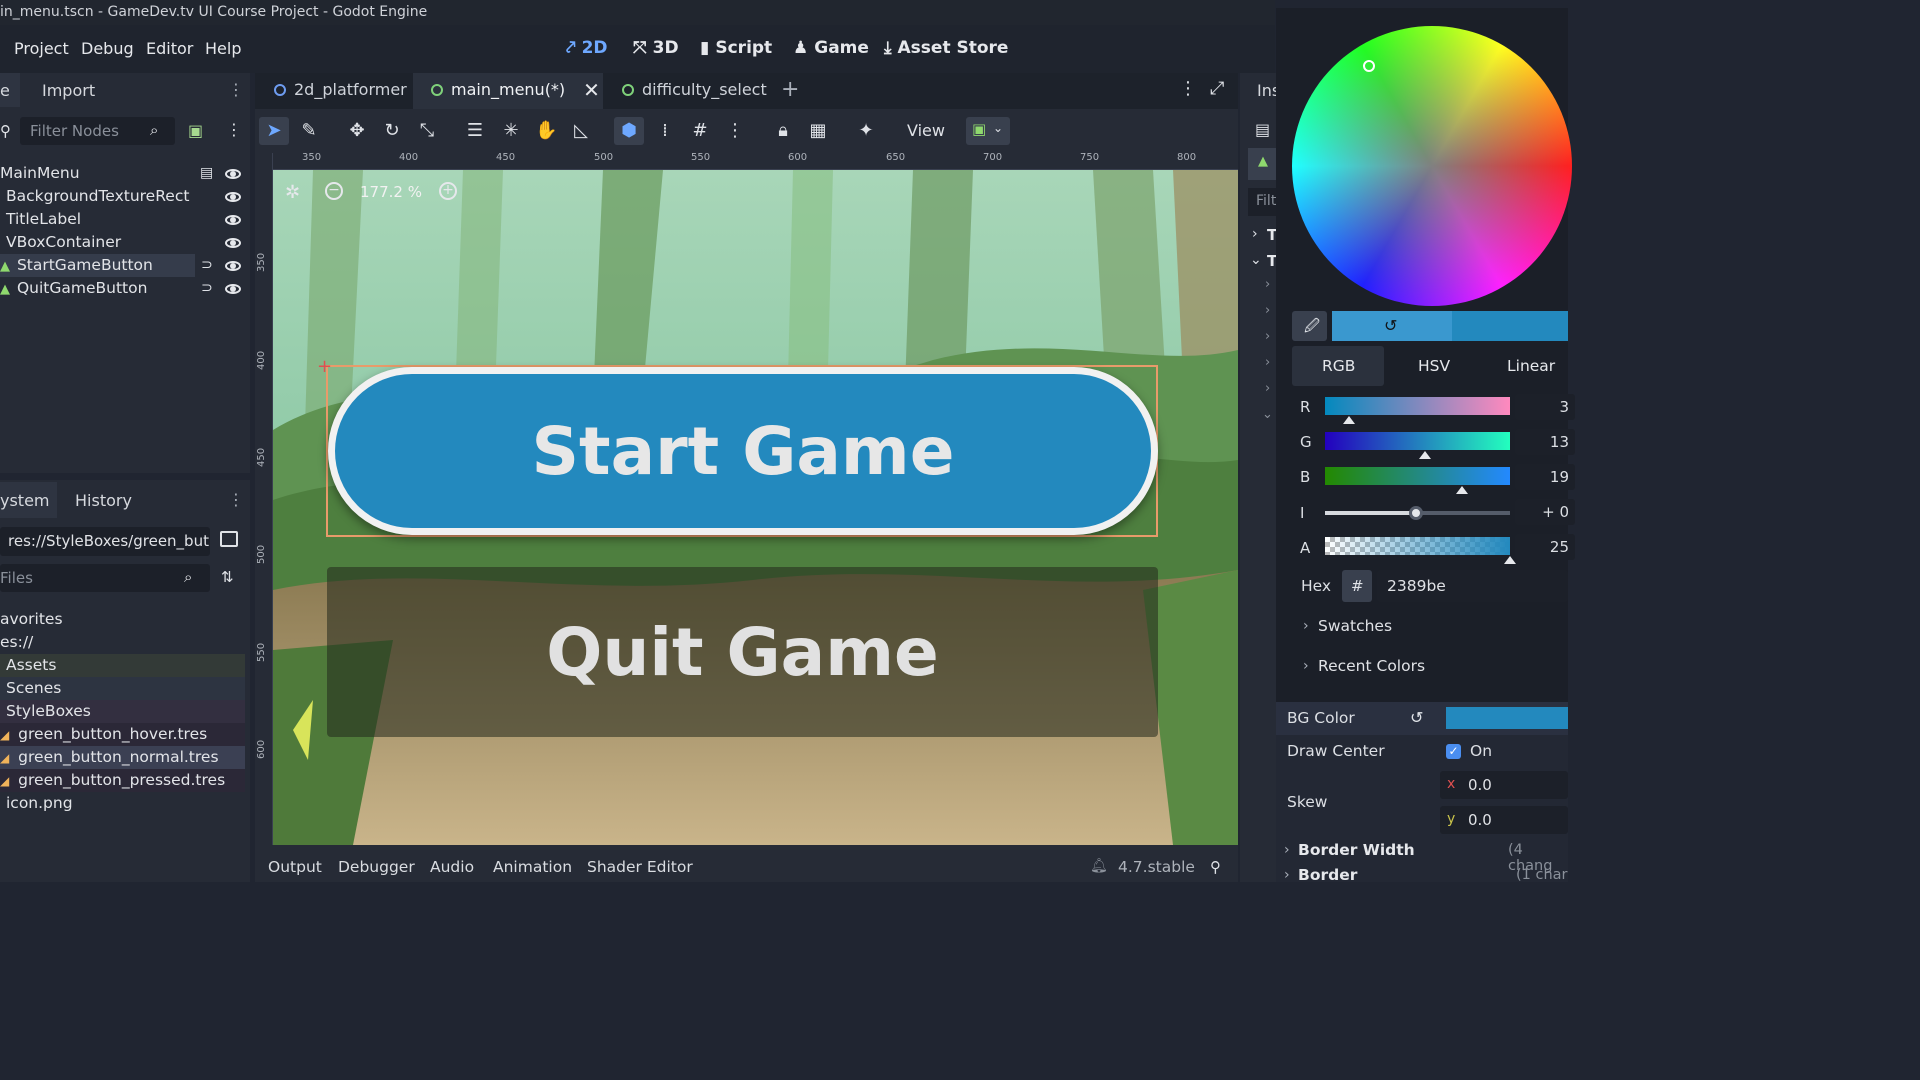 The width and height of the screenshot is (1920, 1080). Describe the element at coordinates (1369, 66) in the screenshot. I see `color-wheel-handle` at that location.